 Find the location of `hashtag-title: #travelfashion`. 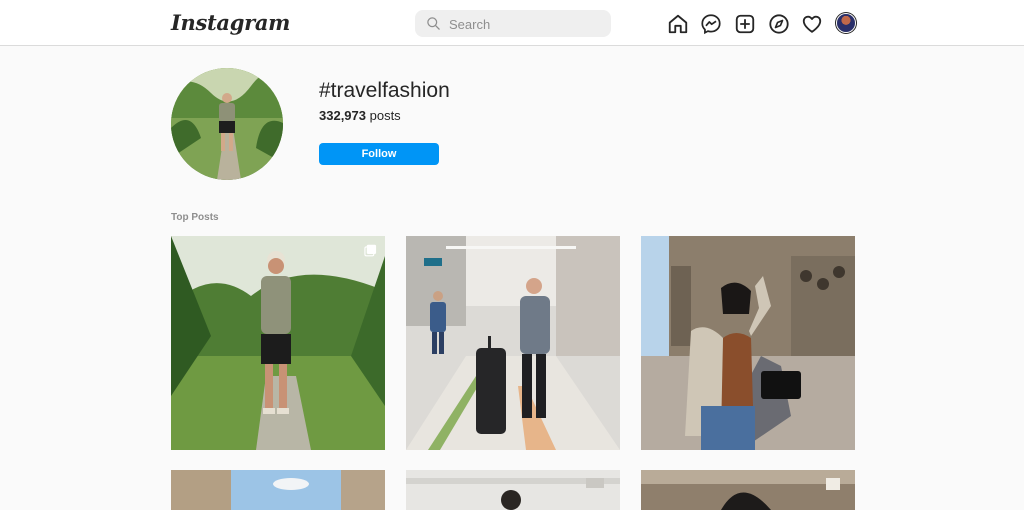

hashtag-title: #travelfashion is located at coordinates (384, 90).